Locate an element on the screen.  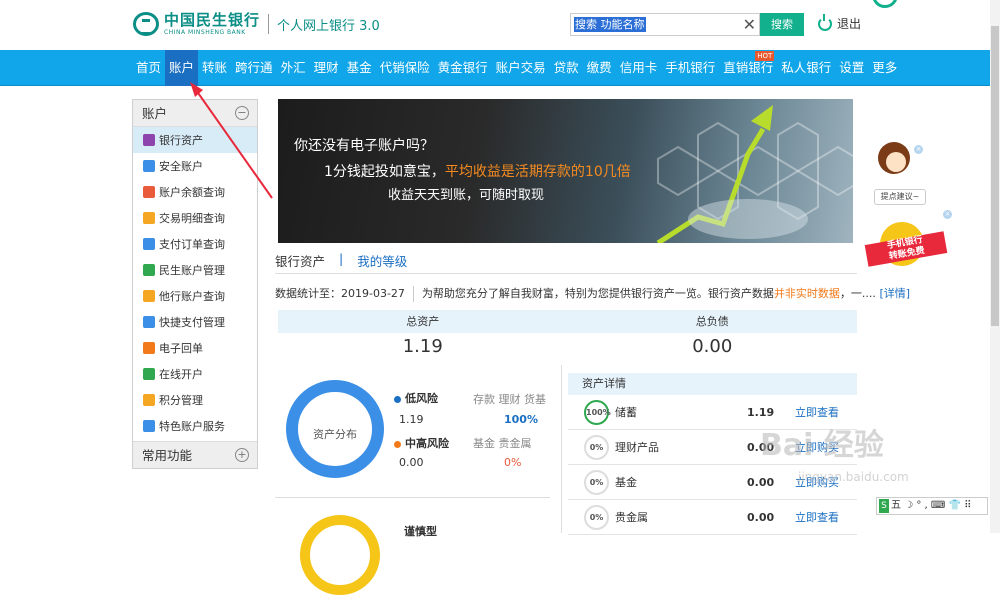
nav-item-17: 更多 is located at coordinates (884, 68).